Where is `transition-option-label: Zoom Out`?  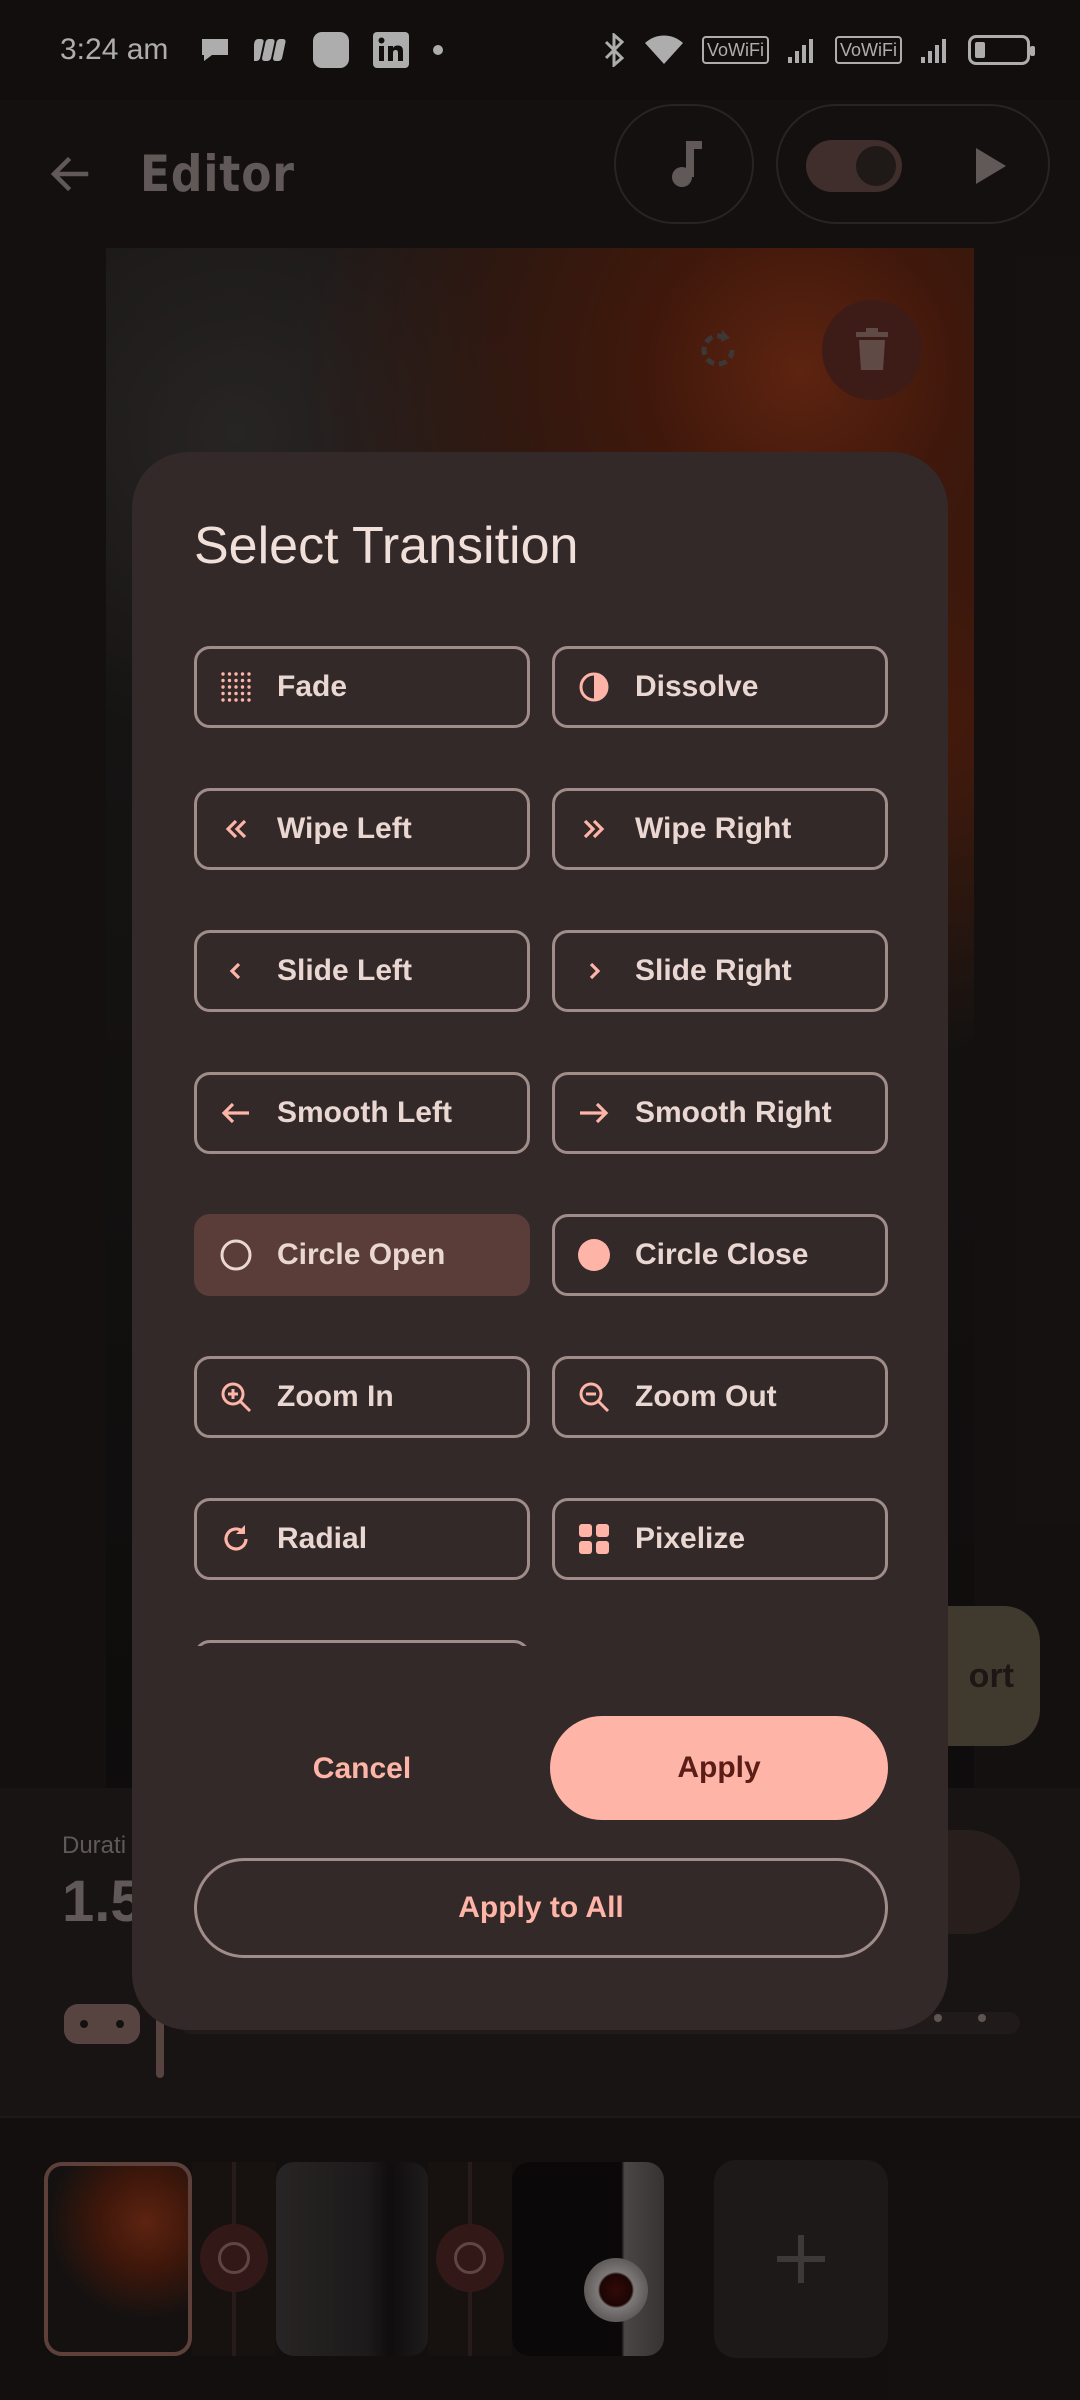 transition-option-label: Zoom Out is located at coordinates (706, 1396).